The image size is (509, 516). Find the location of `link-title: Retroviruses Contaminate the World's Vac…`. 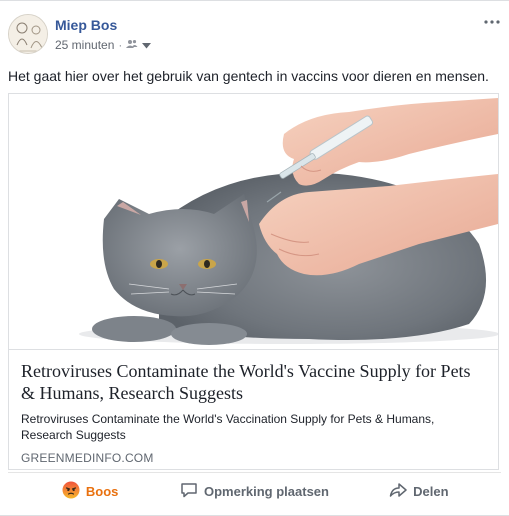

link-title: Retroviruses Contaminate the World's Vac… is located at coordinates (253, 382).